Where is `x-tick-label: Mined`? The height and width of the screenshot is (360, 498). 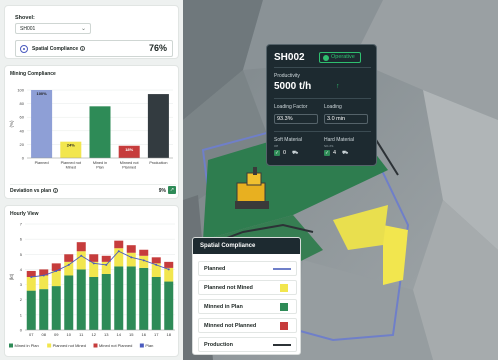
x-tick-label: Mined is located at coordinates (71, 168).